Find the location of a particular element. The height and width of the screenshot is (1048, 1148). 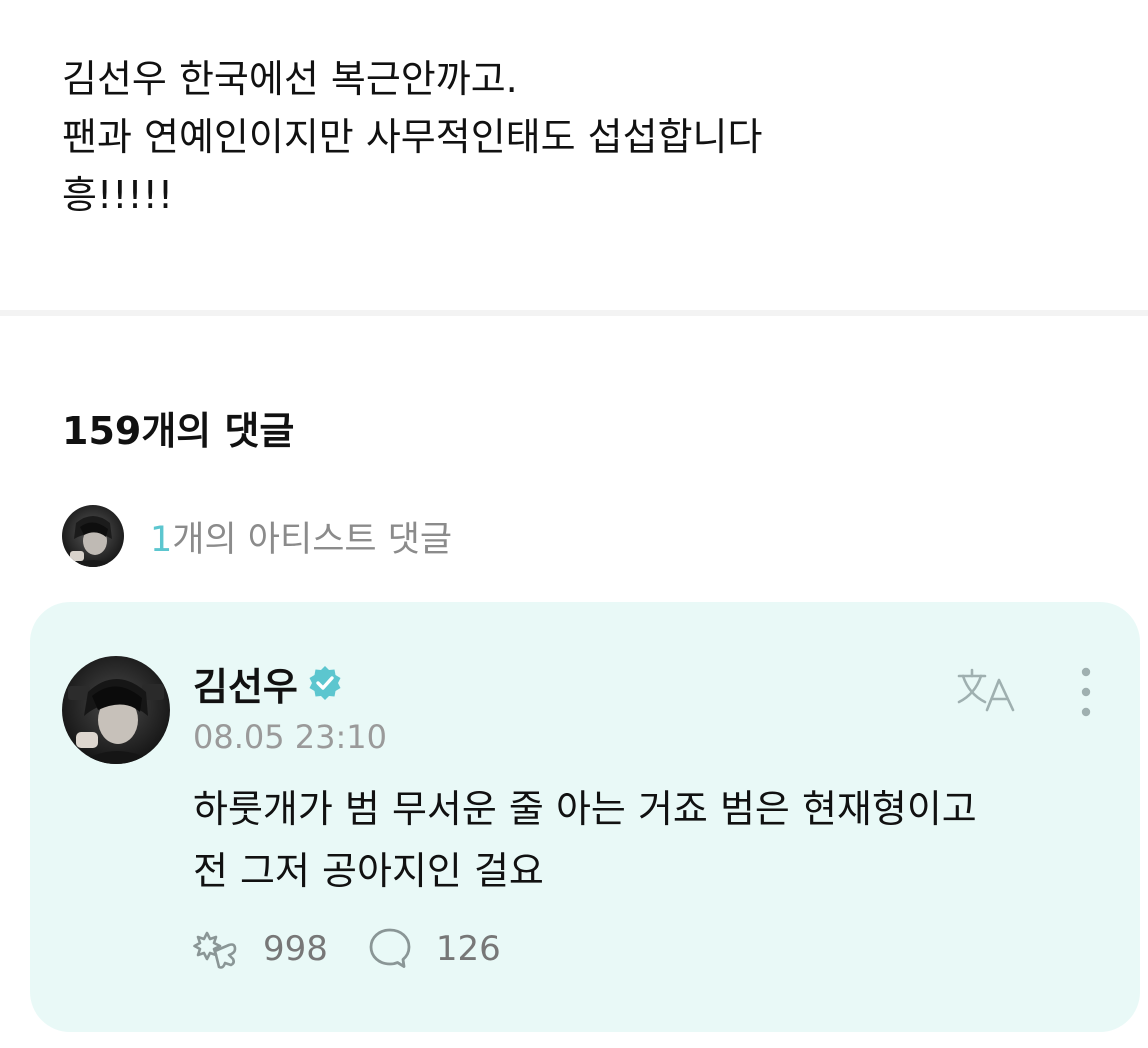

translate-icon is located at coordinates (986, 690).